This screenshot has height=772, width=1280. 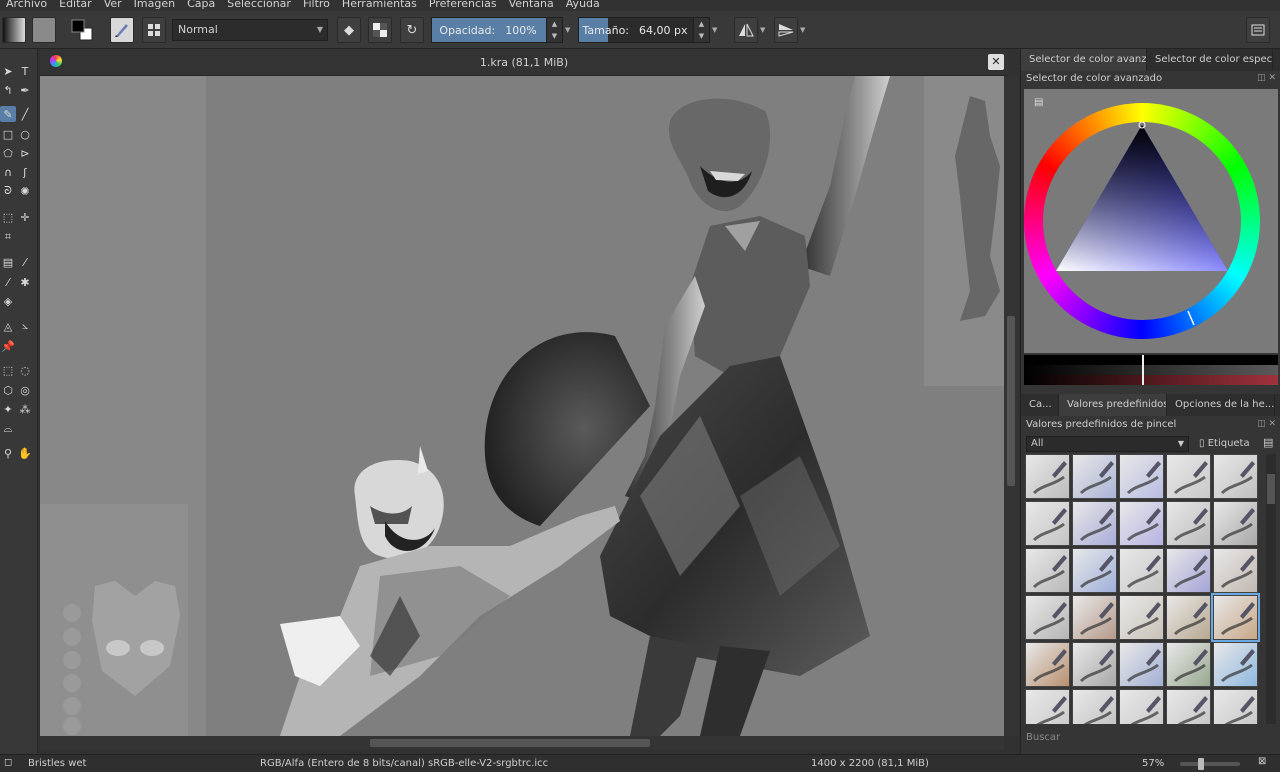 What do you see at coordinates (1151, 221) in the screenshot?
I see `color-selector: ▤` at bounding box center [1151, 221].